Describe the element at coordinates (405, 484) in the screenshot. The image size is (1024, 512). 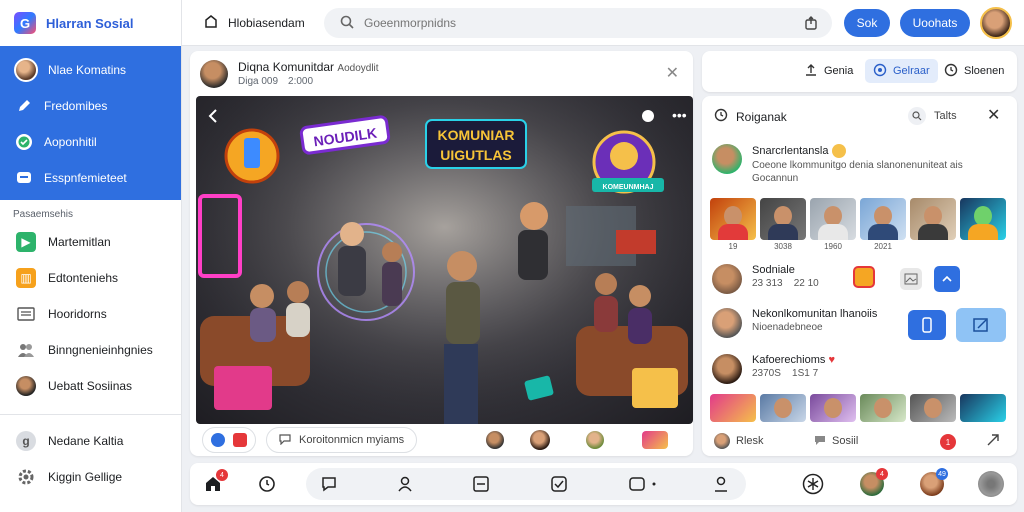
I see `people-icon` at that location.